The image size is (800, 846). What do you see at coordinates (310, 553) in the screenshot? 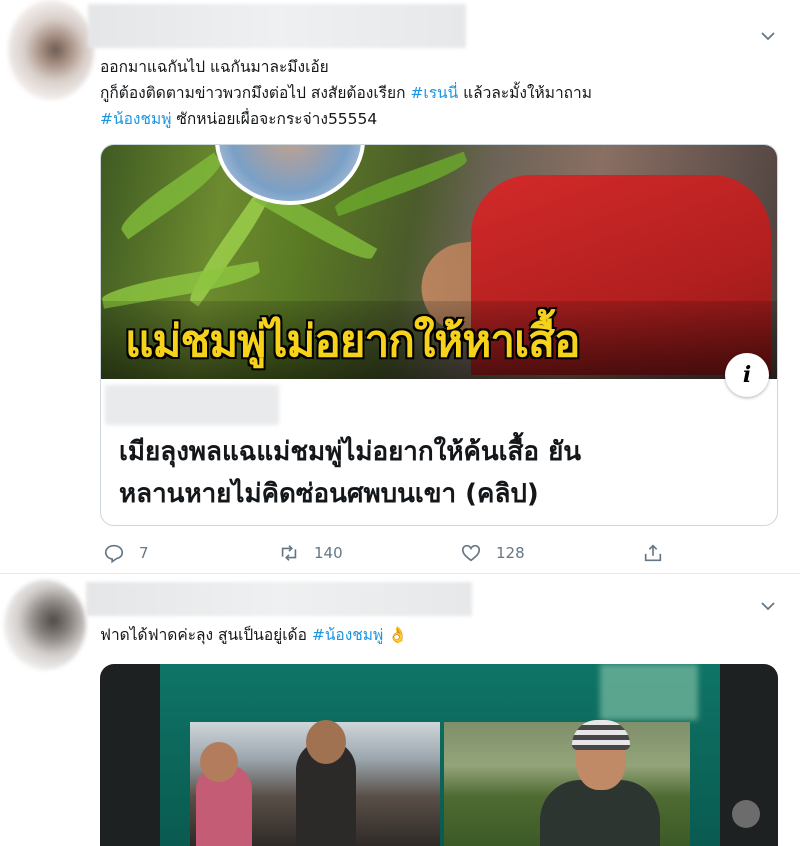
I see `retweet-button: 140` at bounding box center [310, 553].